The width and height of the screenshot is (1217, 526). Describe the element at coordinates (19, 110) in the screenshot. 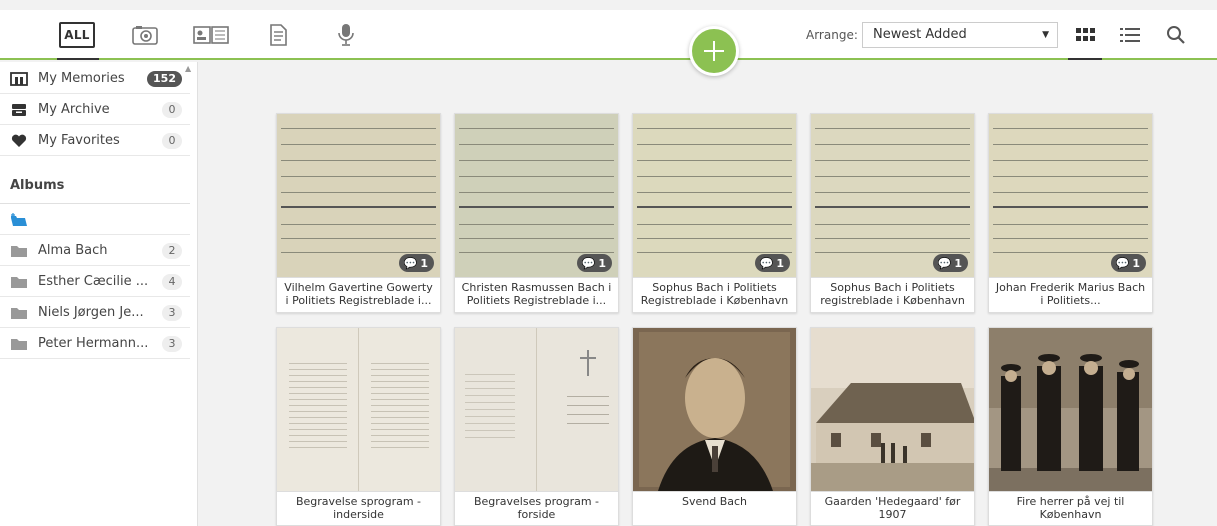

I see `archive-icon` at that location.